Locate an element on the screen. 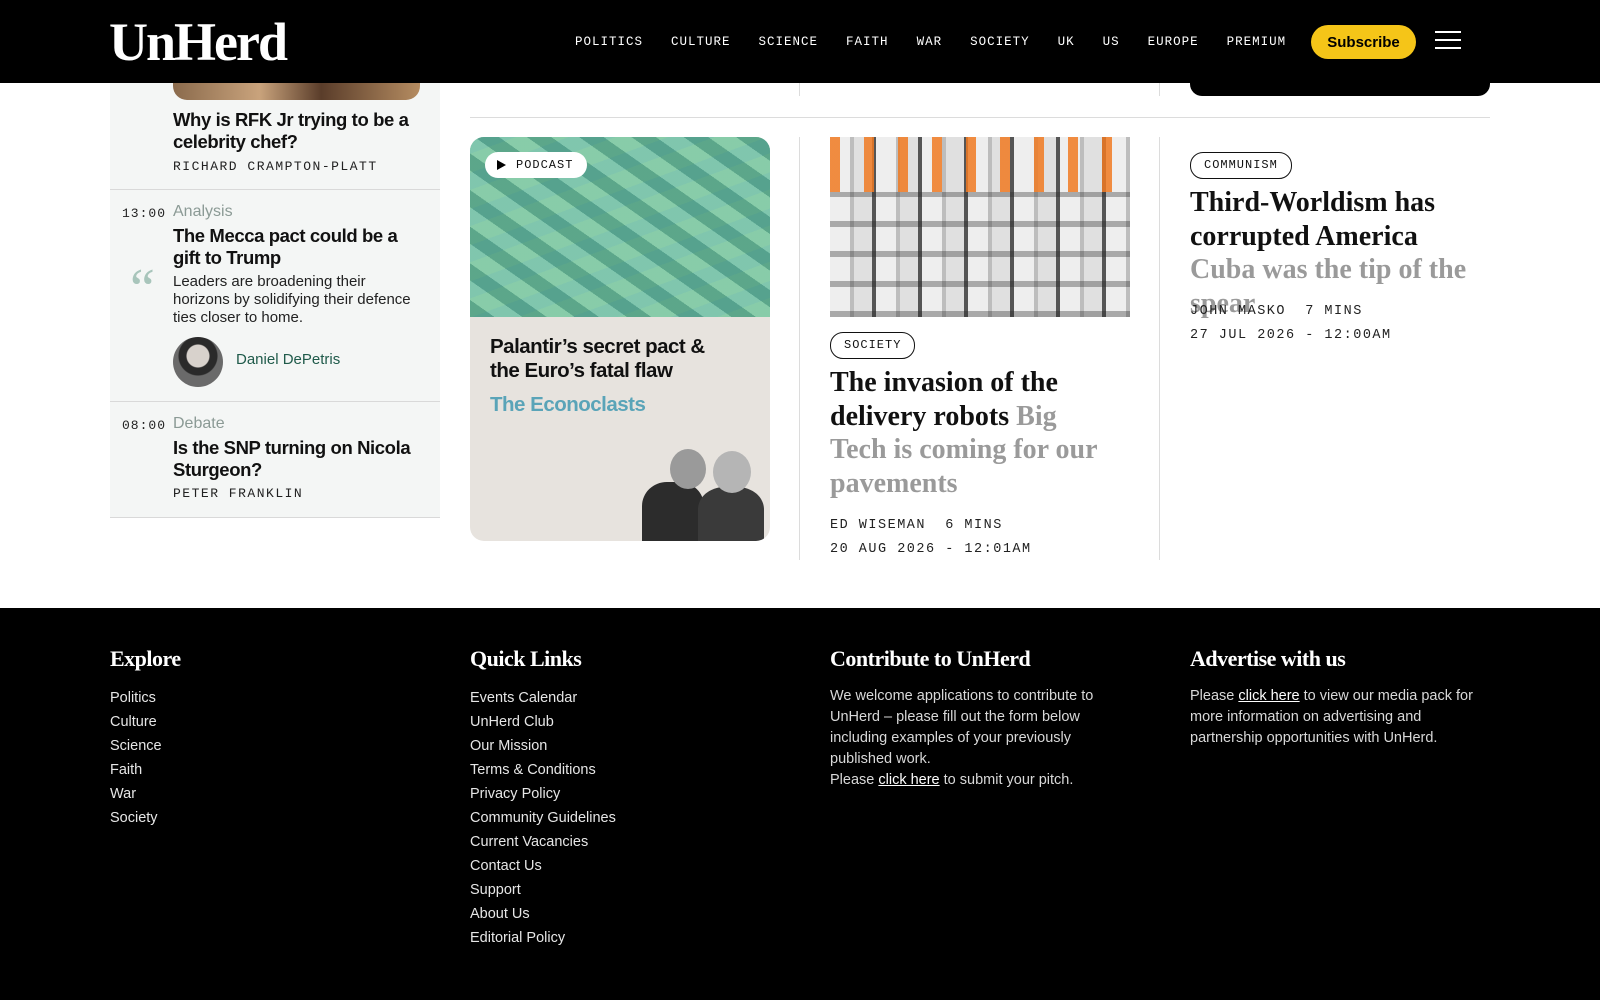 The height and width of the screenshot is (1000, 1600). nav-faith: FAITH is located at coordinates (867, 42).